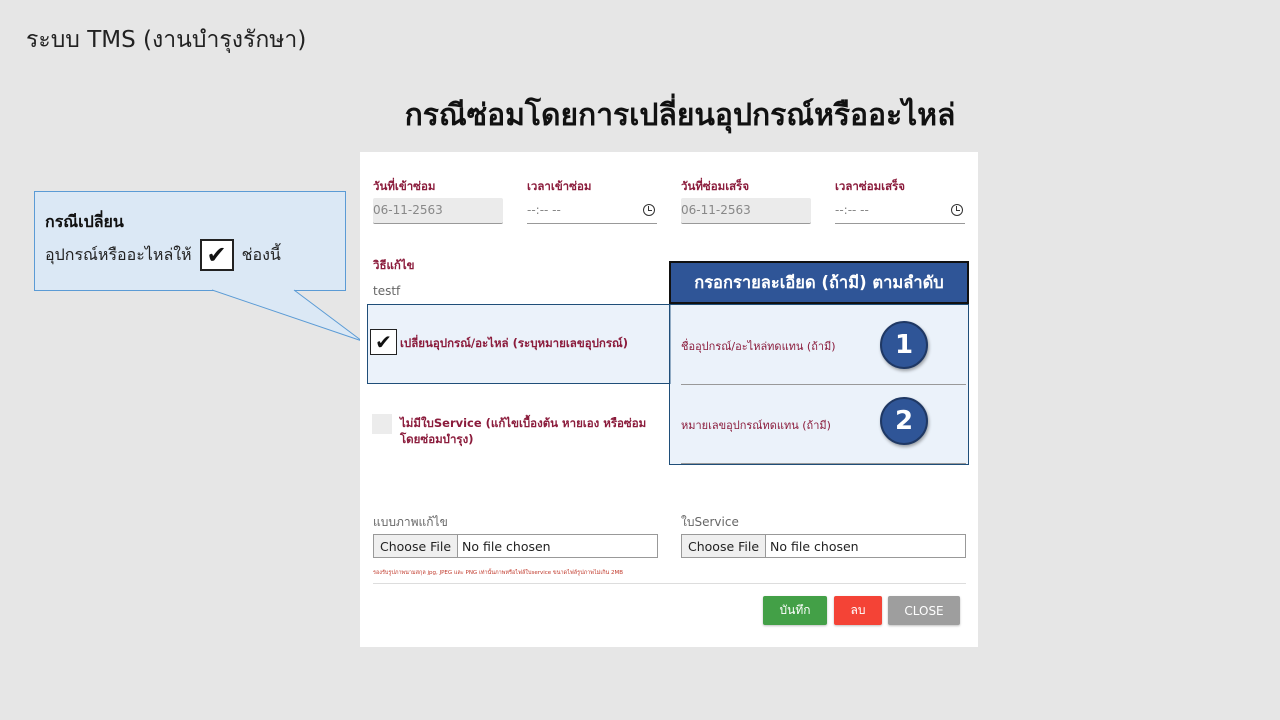 This screenshot has width=1280, height=720. I want to click on no-service-label-line2: โดยซ่อมบำรุง), so click(437, 439).